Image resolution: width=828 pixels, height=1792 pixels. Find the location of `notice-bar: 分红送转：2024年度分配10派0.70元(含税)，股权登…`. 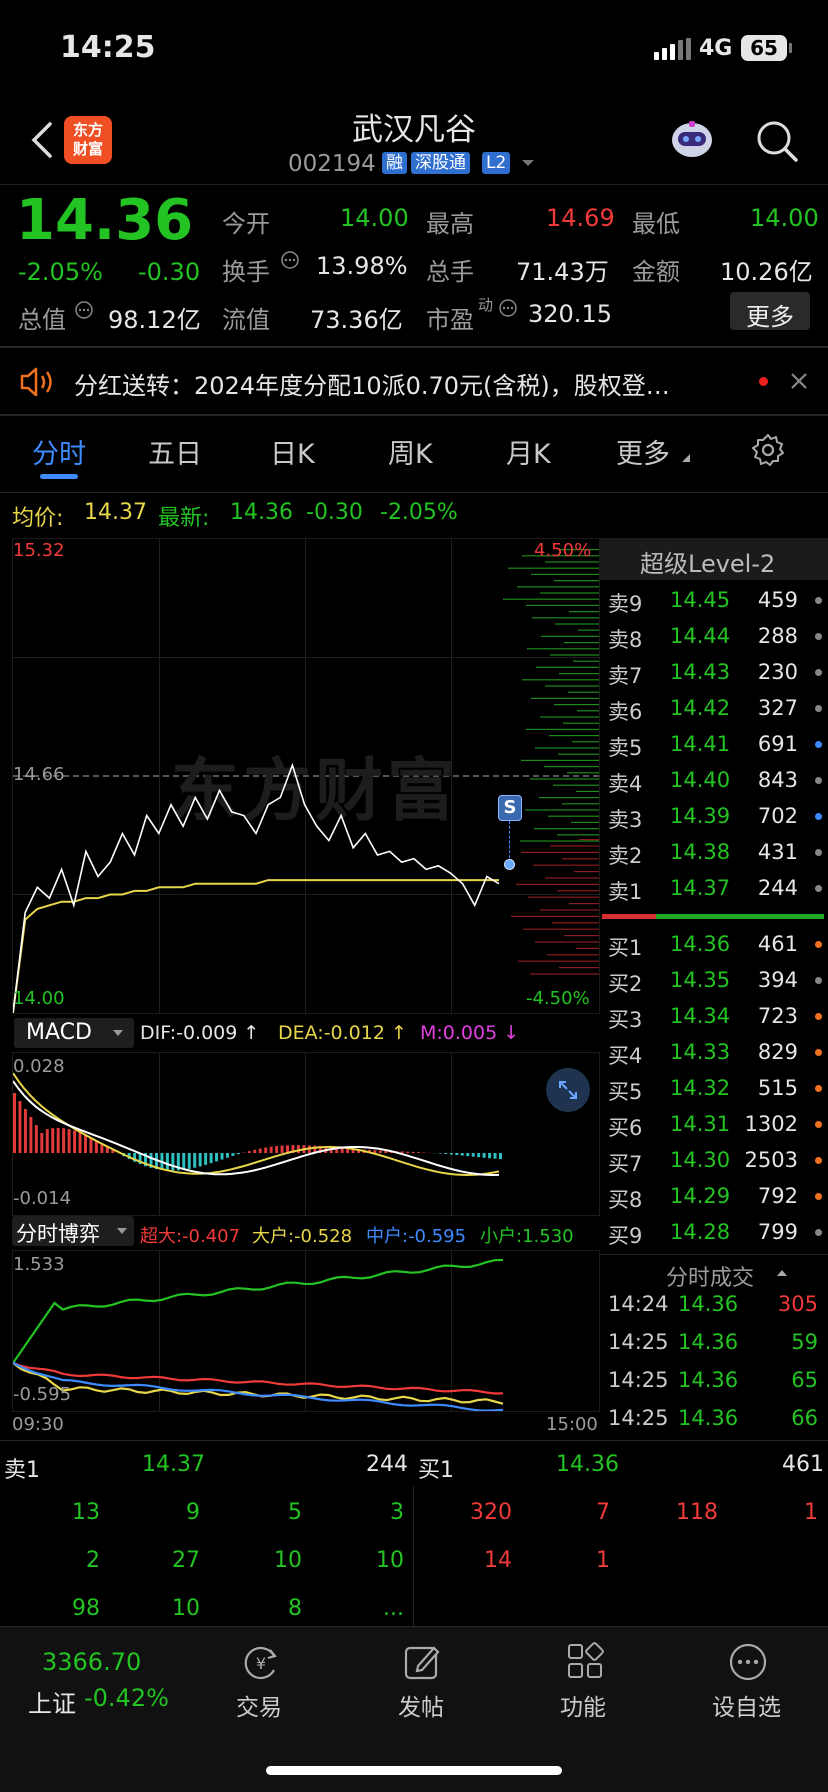

notice-bar: 分红送转：2024年度分配10派0.70元(含税)，股权登… is located at coordinates (414, 381).